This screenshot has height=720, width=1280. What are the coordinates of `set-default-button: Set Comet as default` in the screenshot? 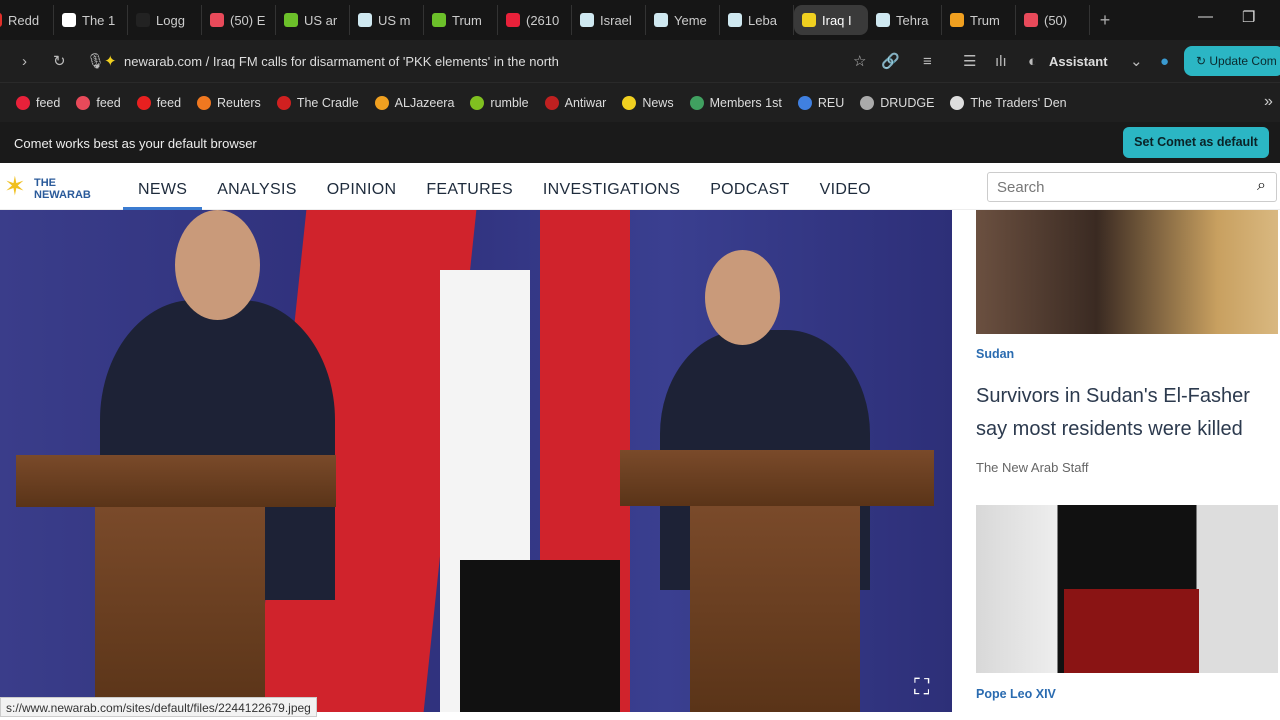 It's located at (1196, 142).